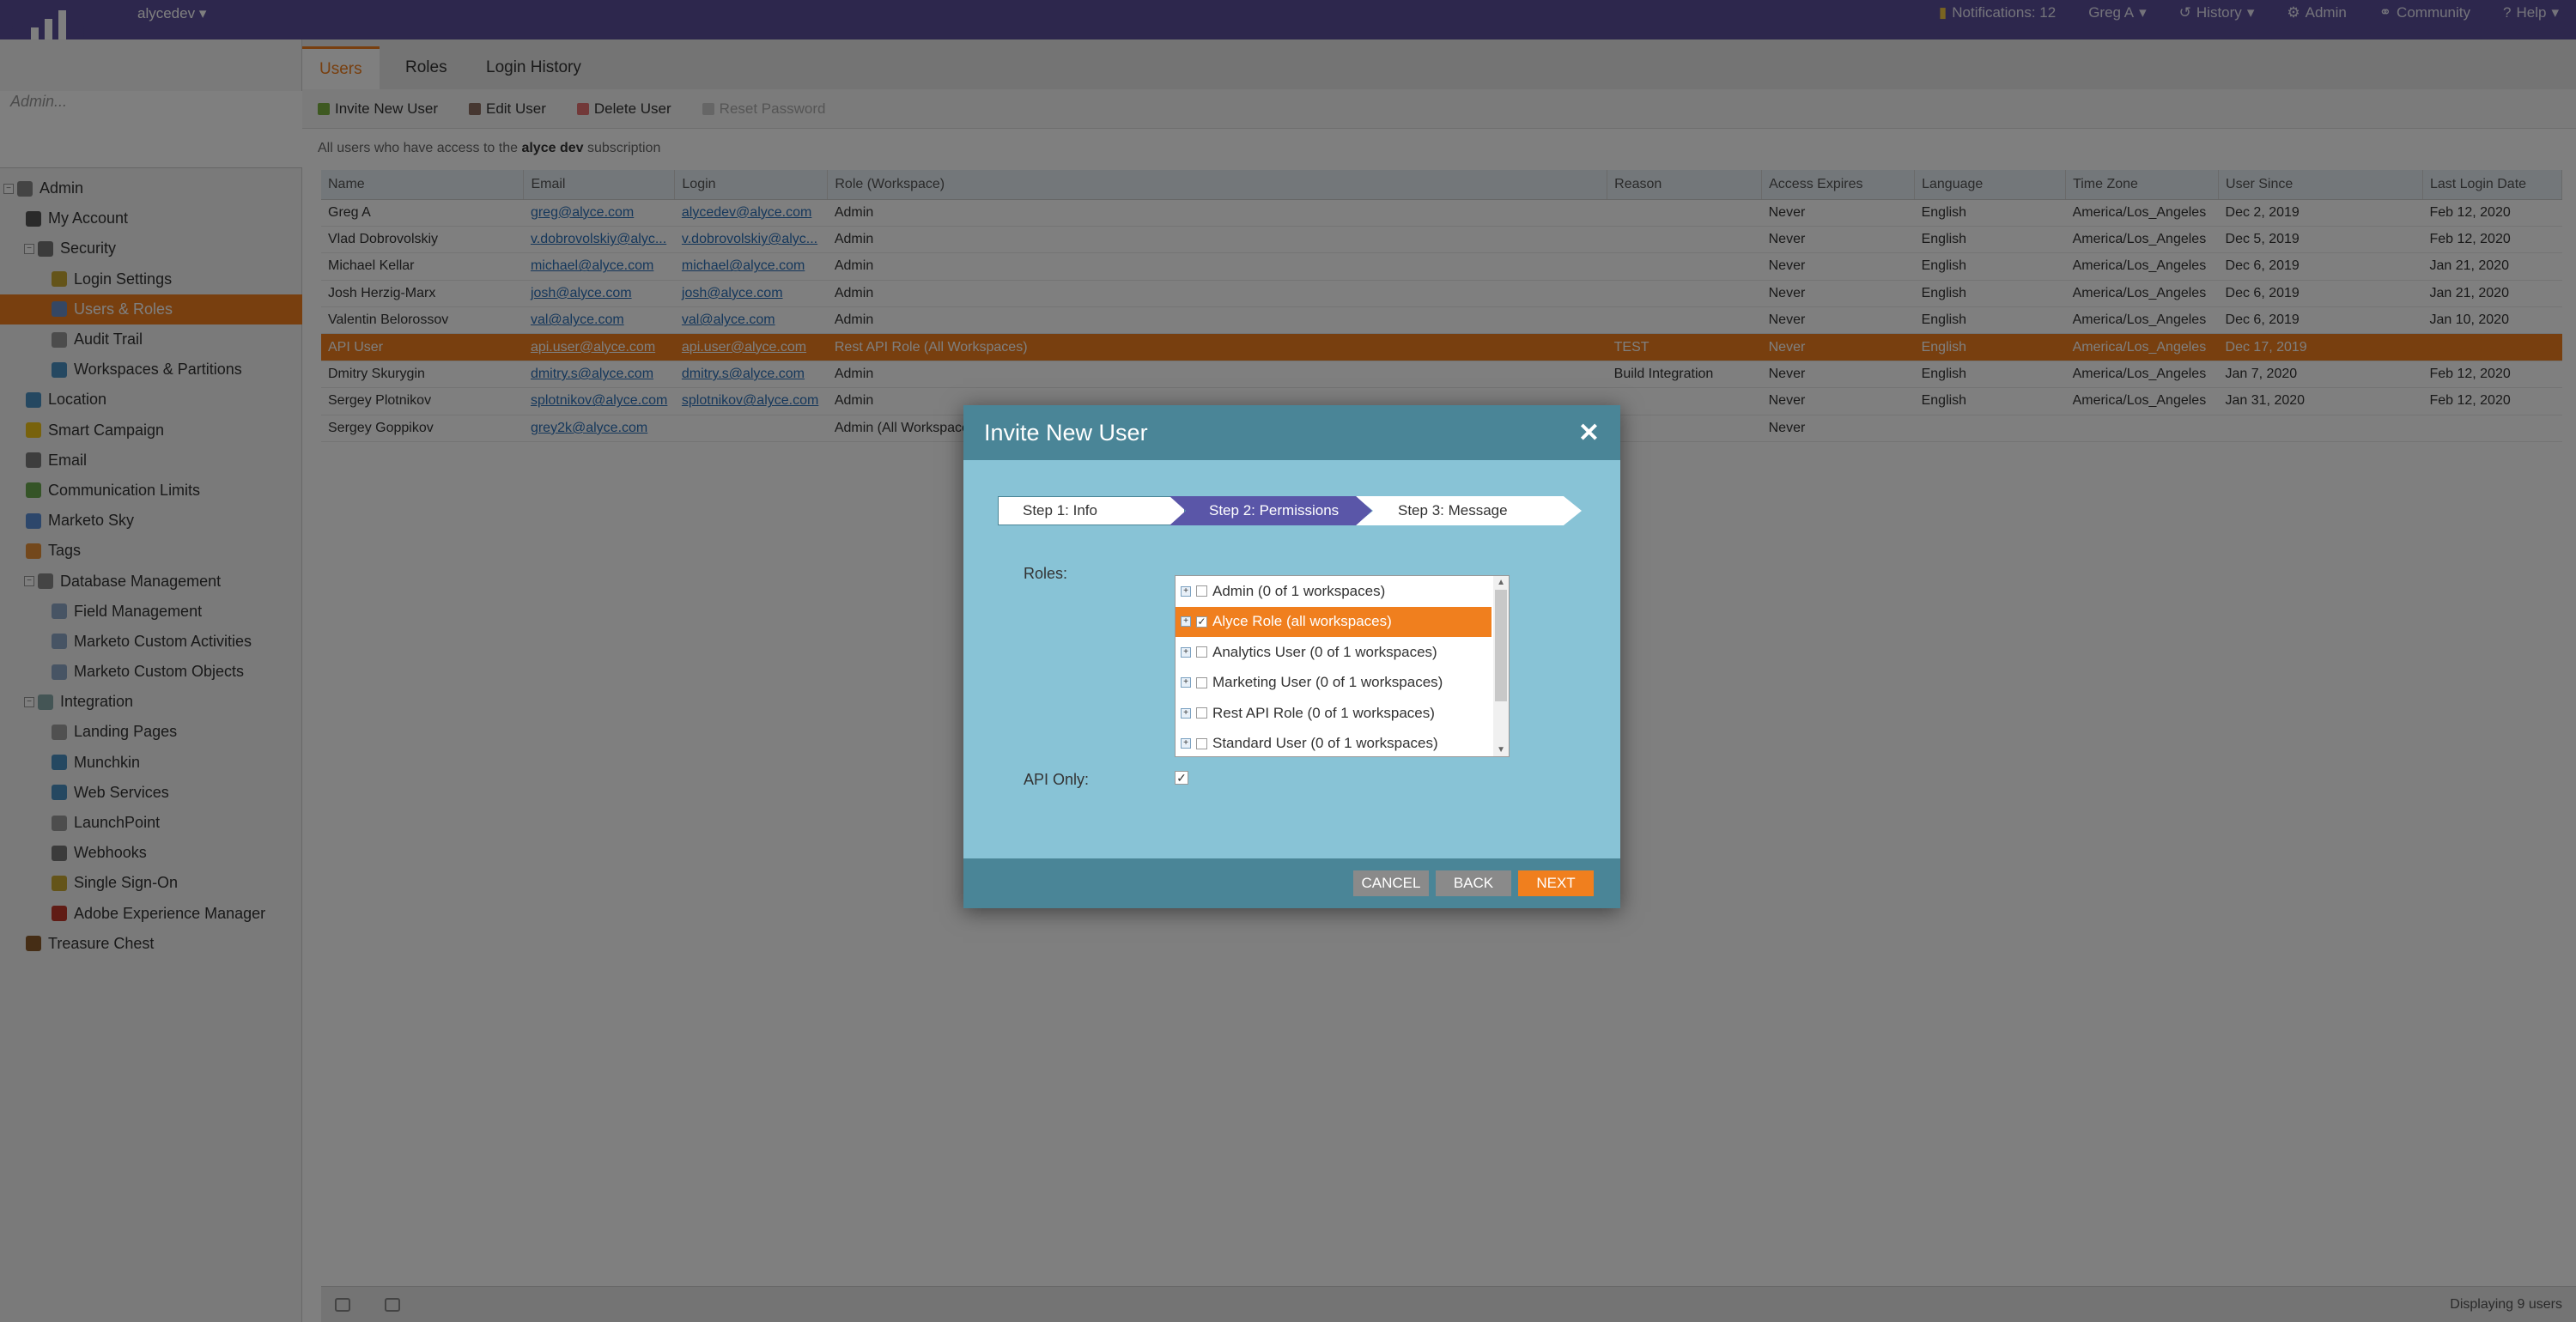 The height and width of the screenshot is (1322, 2576). What do you see at coordinates (1501, 645) in the screenshot?
I see `scroll-thumb` at bounding box center [1501, 645].